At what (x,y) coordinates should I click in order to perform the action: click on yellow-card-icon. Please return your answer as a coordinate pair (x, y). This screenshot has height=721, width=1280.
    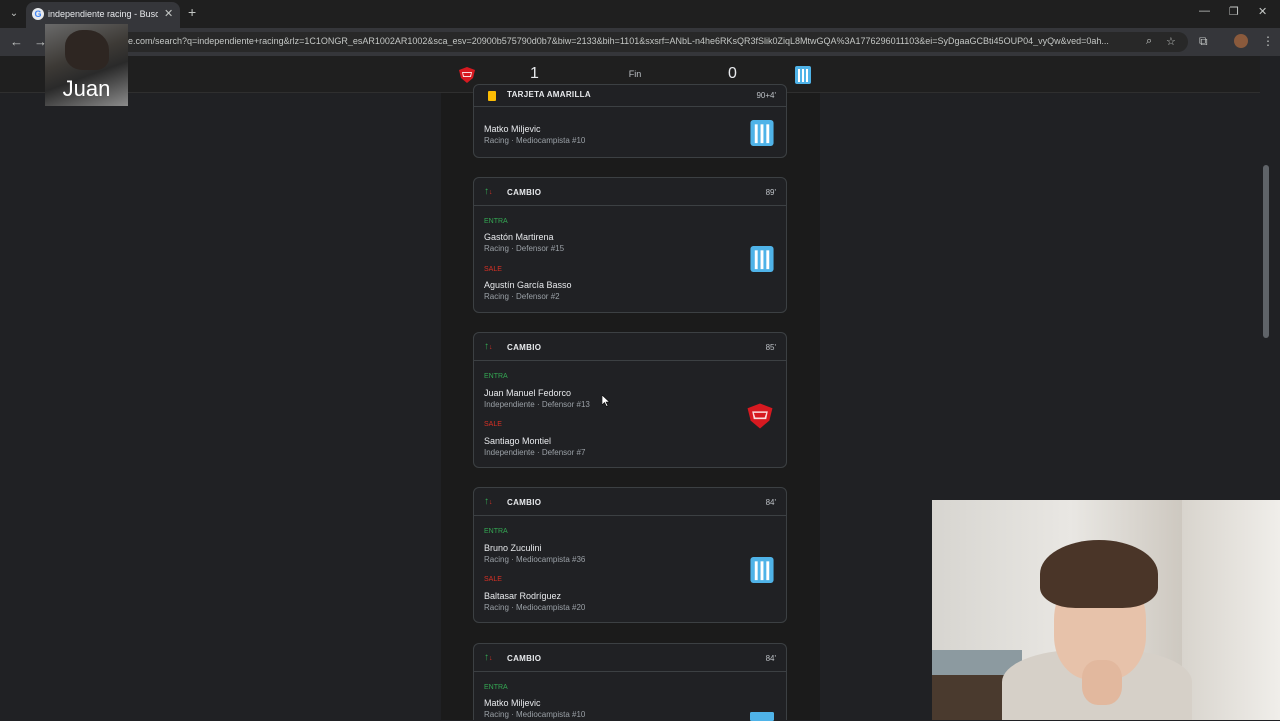
    Looking at the image, I should click on (492, 96).